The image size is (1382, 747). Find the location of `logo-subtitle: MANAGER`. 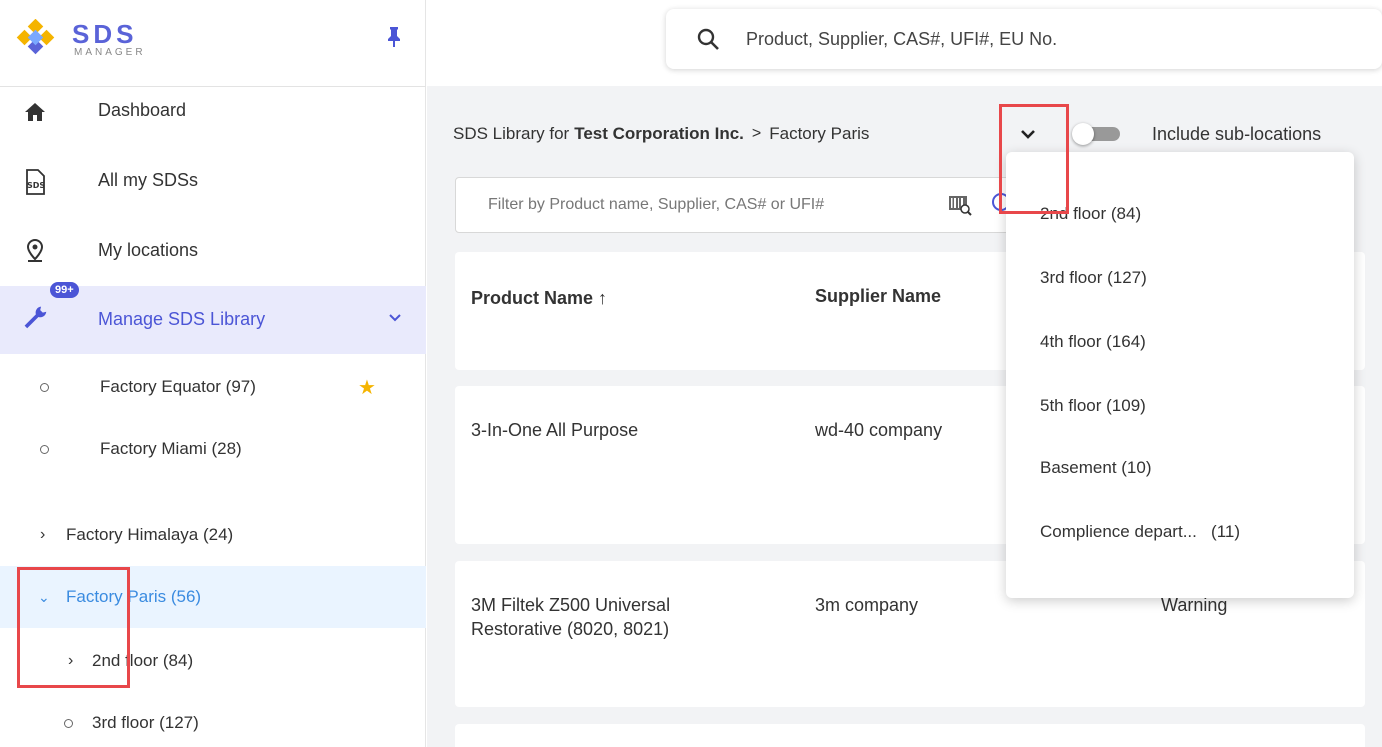

logo-subtitle: MANAGER is located at coordinates (110, 52).